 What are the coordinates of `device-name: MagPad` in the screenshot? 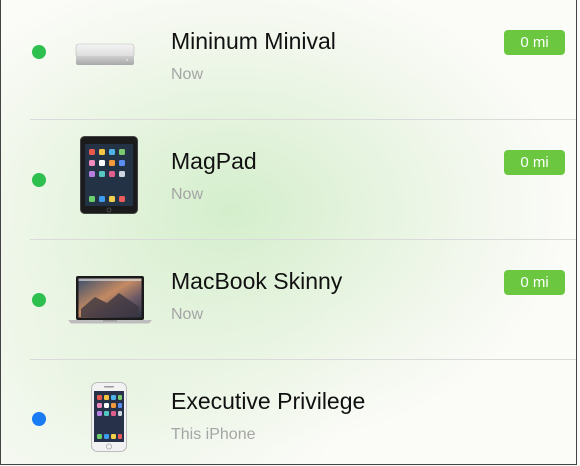 It's located at (214, 161).